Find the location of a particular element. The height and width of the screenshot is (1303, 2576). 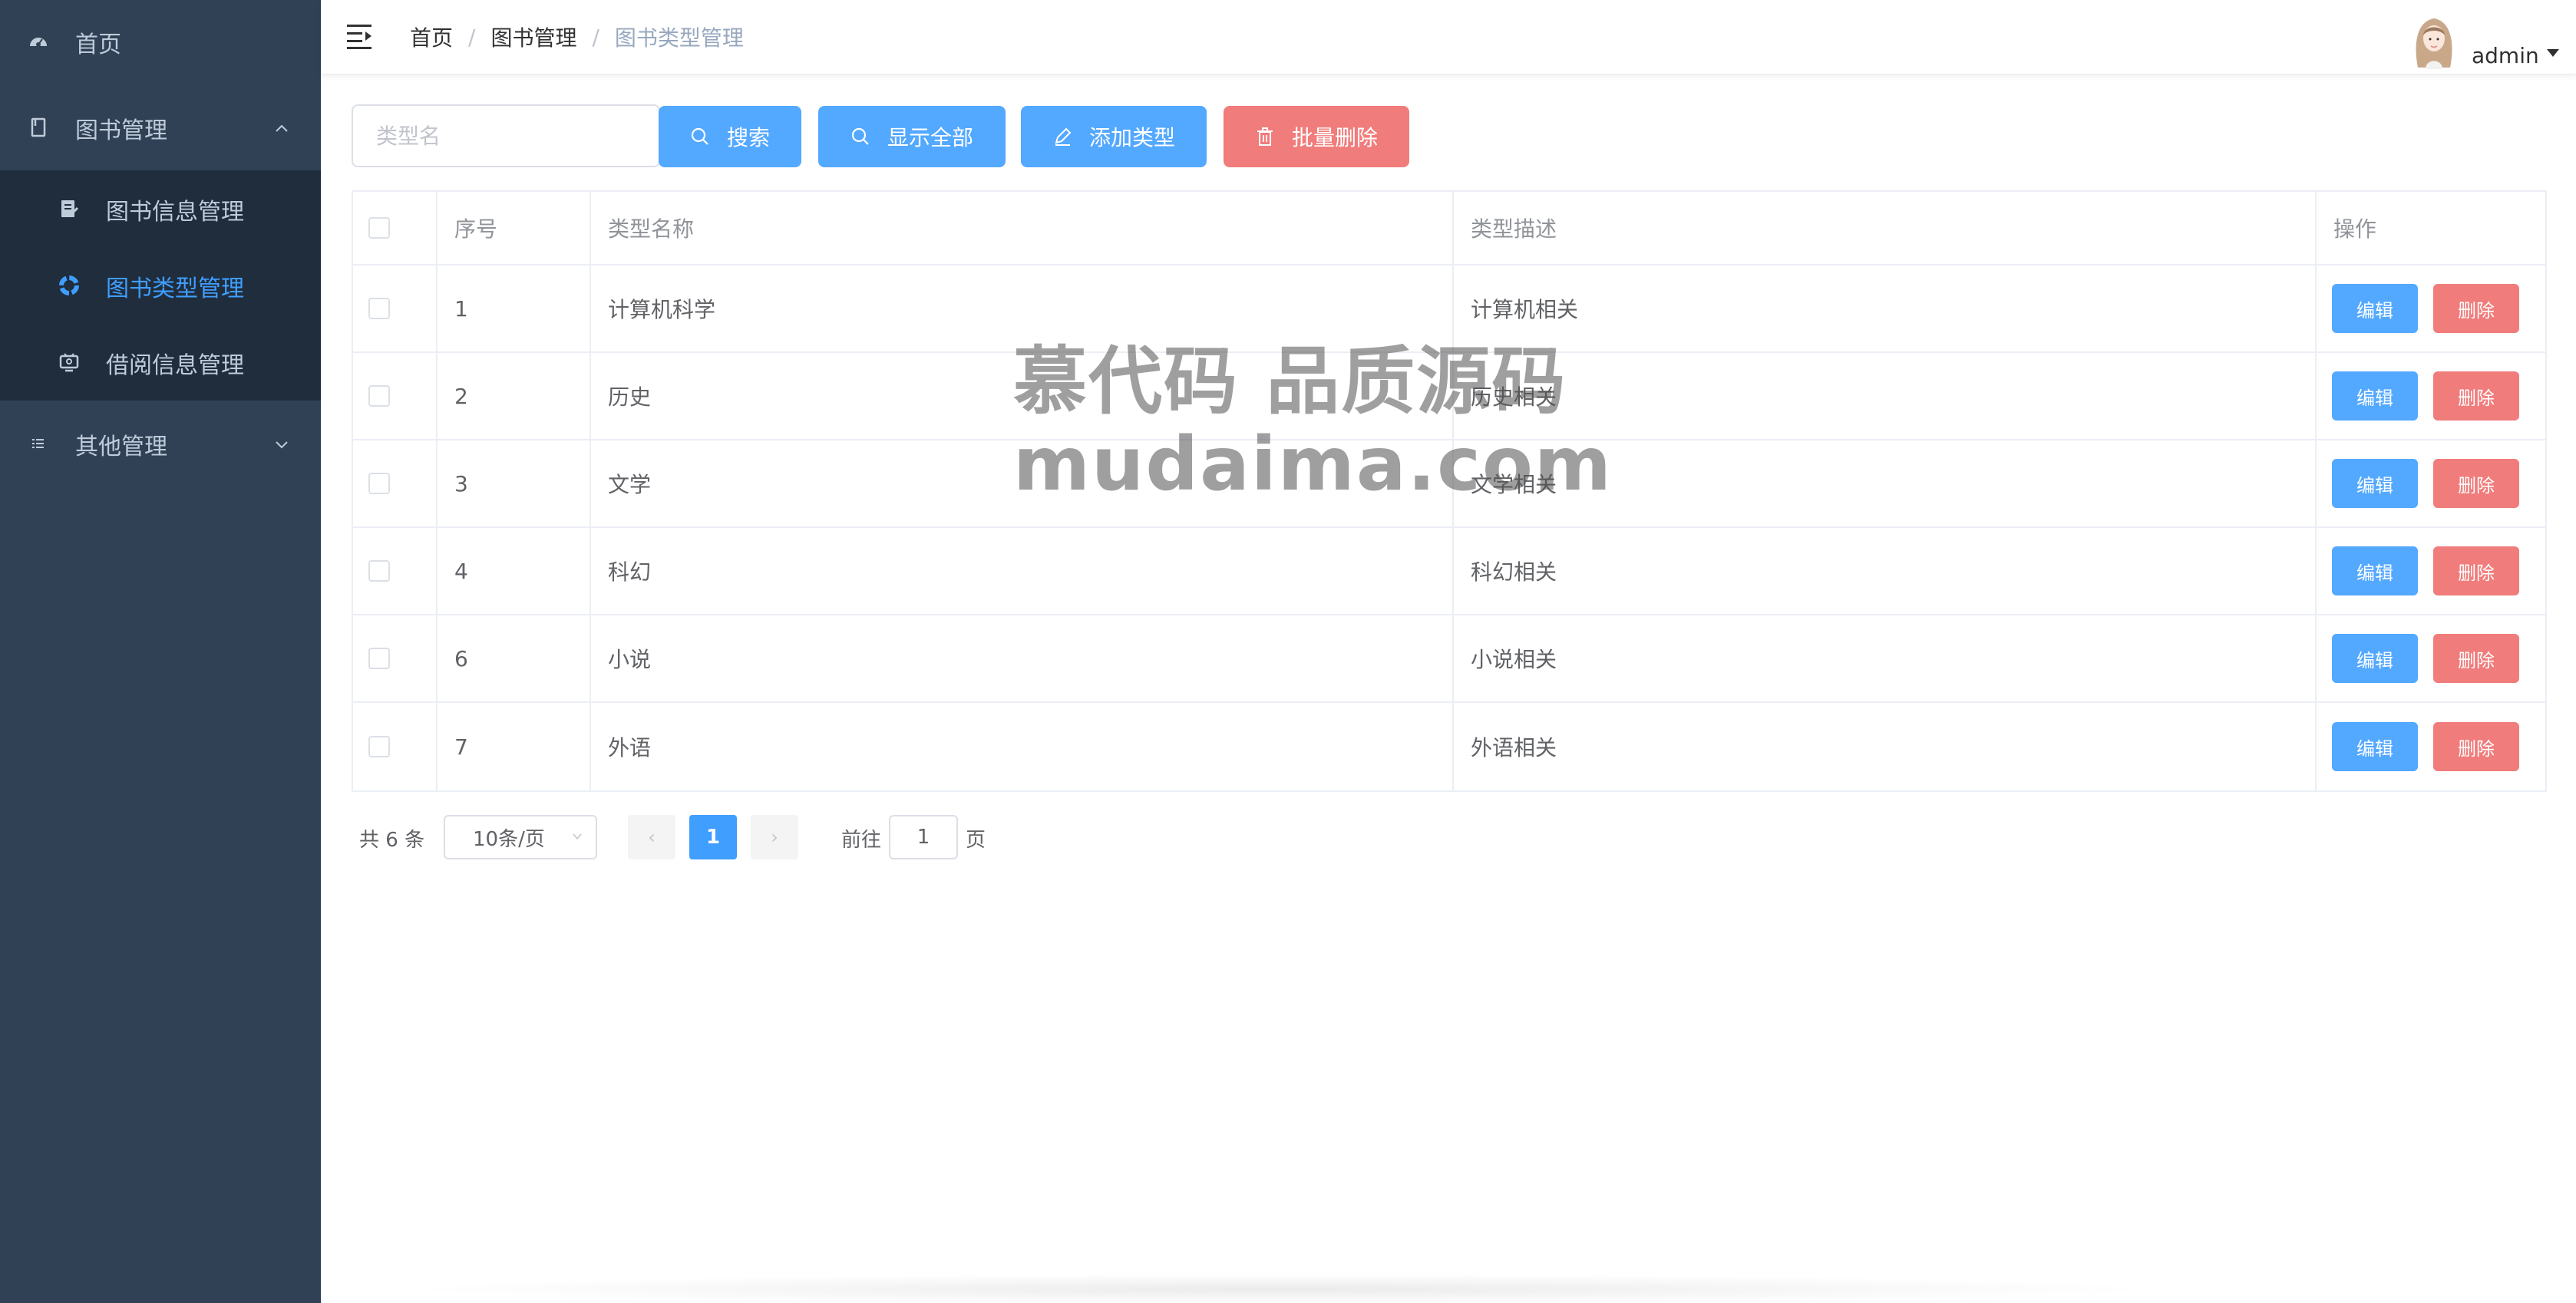

monitor-icon is located at coordinates (69, 362).